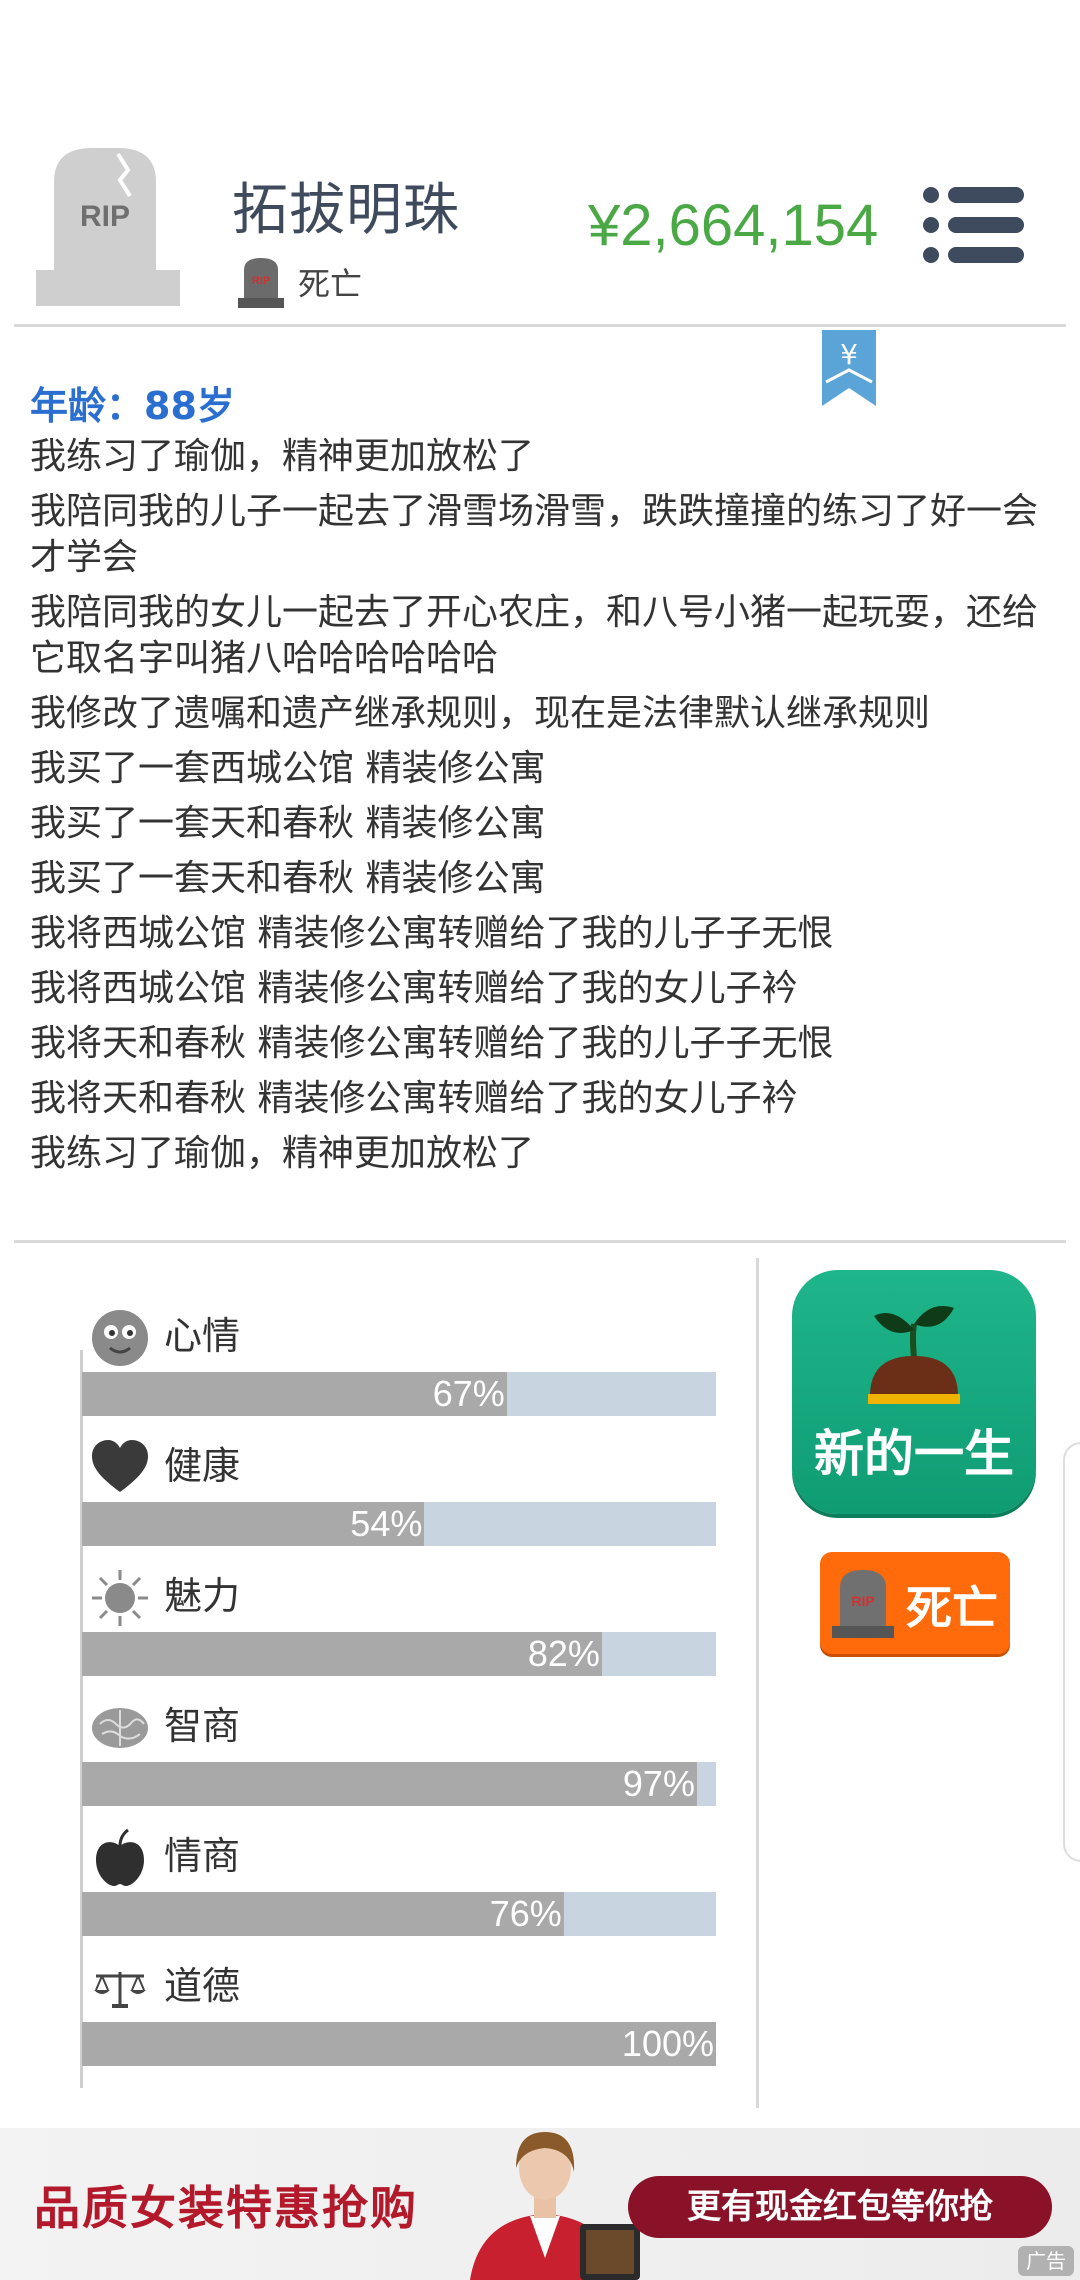 Image resolution: width=1080 pixels, height=2280 pixels. What do you see at coordinates (914, 1355) in the screenshot?
I see `sprout-icon` at bounding box center [914, 1355].